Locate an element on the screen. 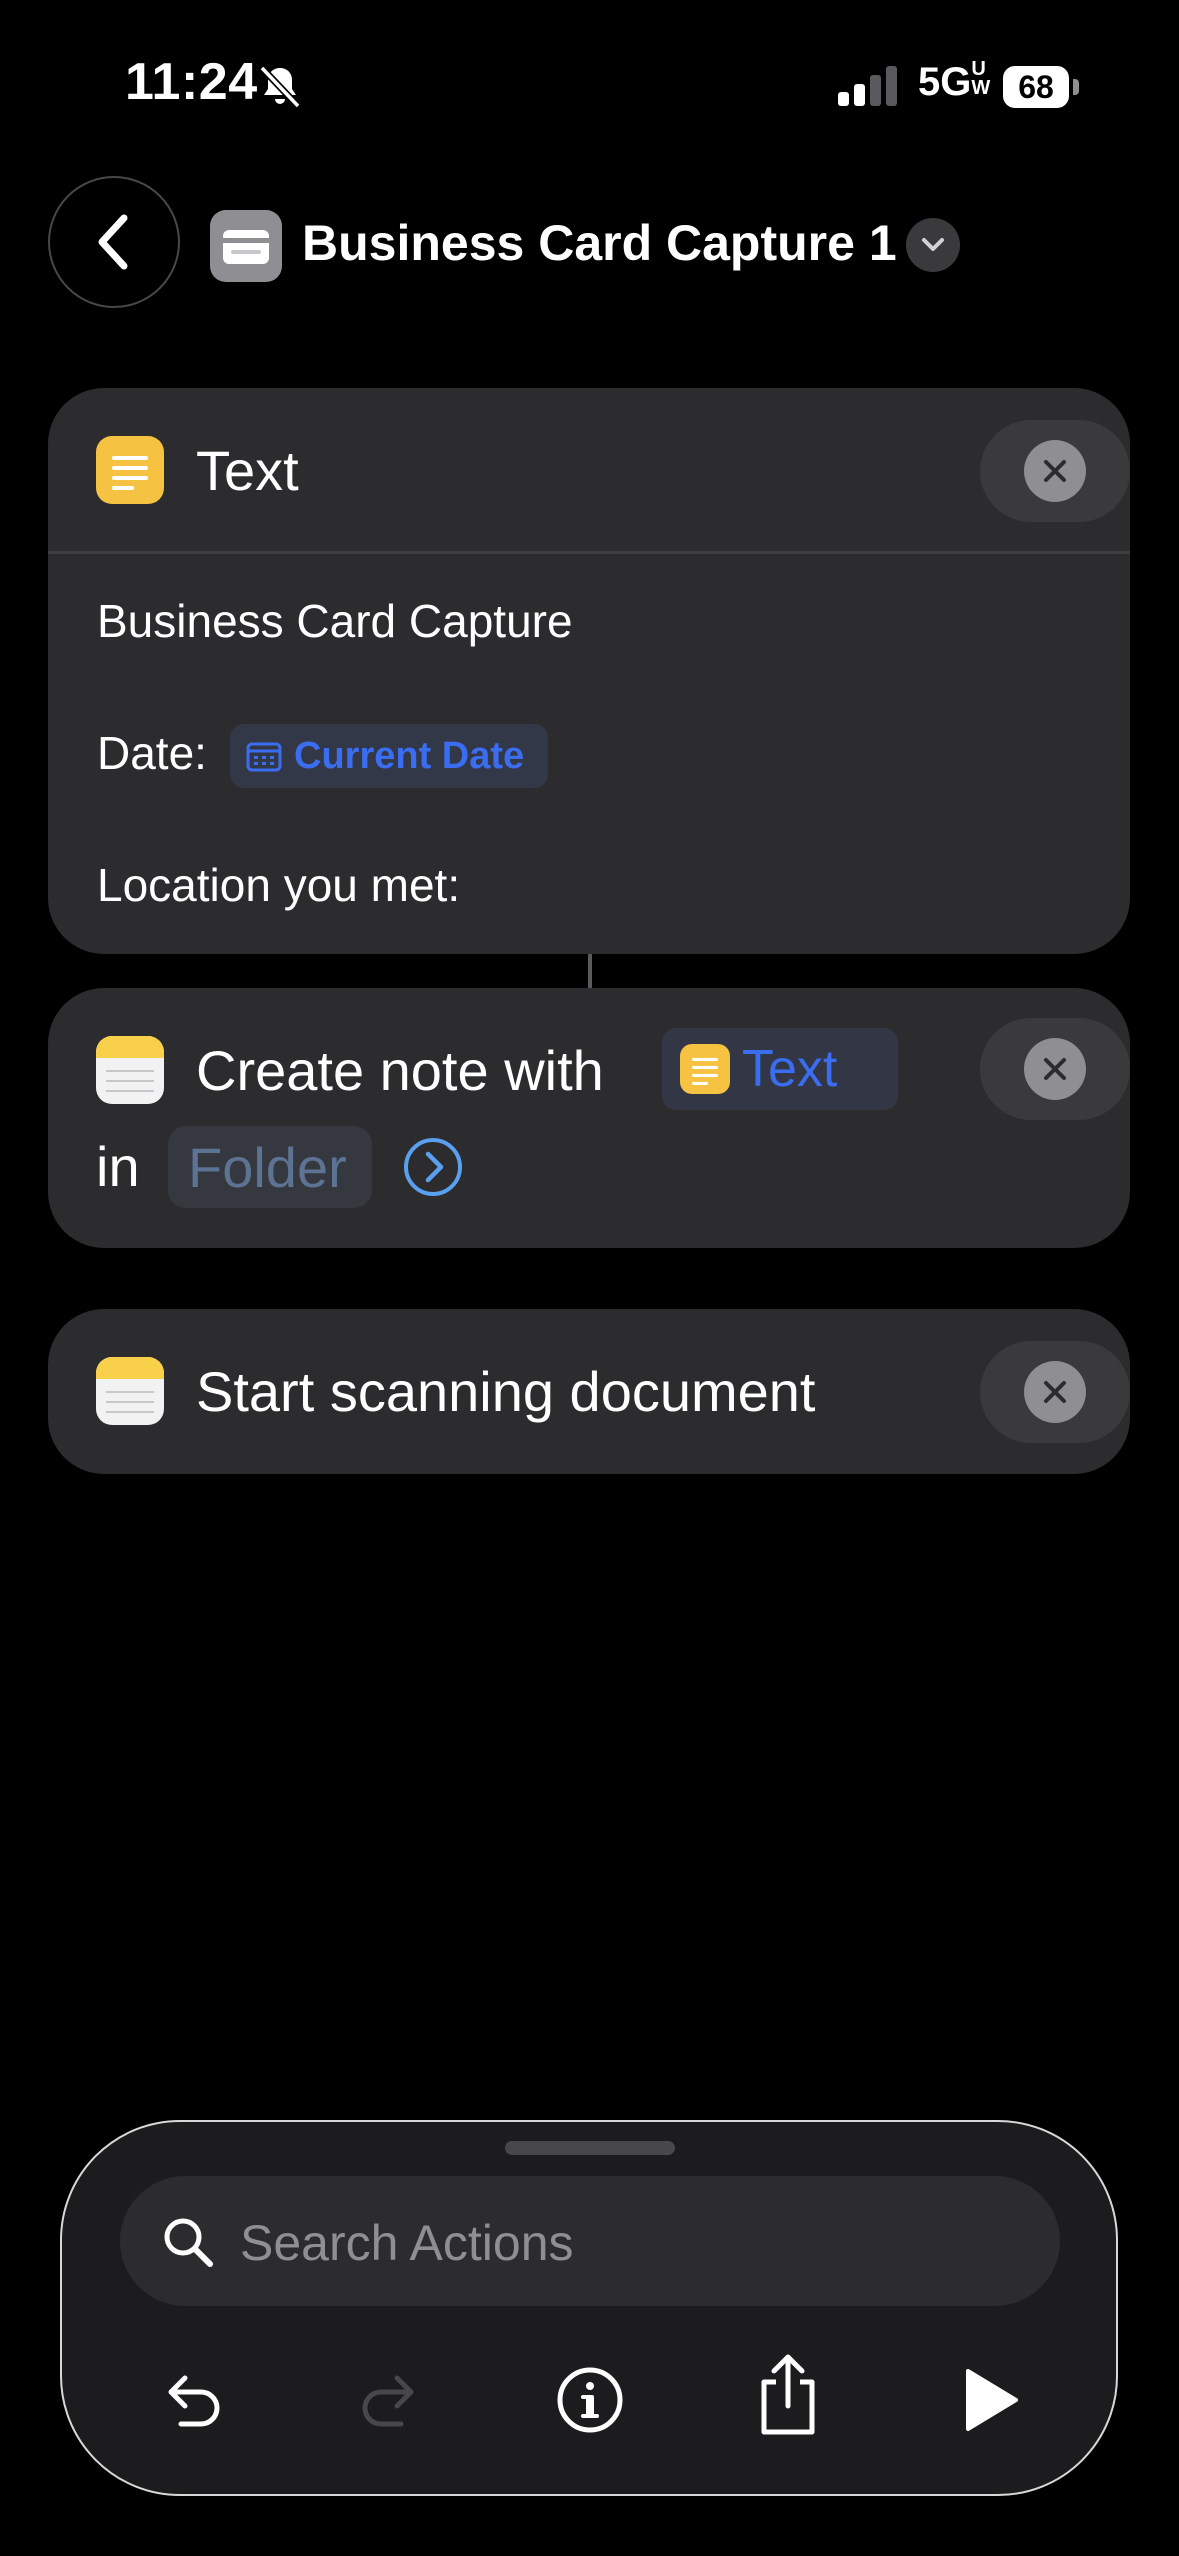  back-button is located at coordinates (114, 242).